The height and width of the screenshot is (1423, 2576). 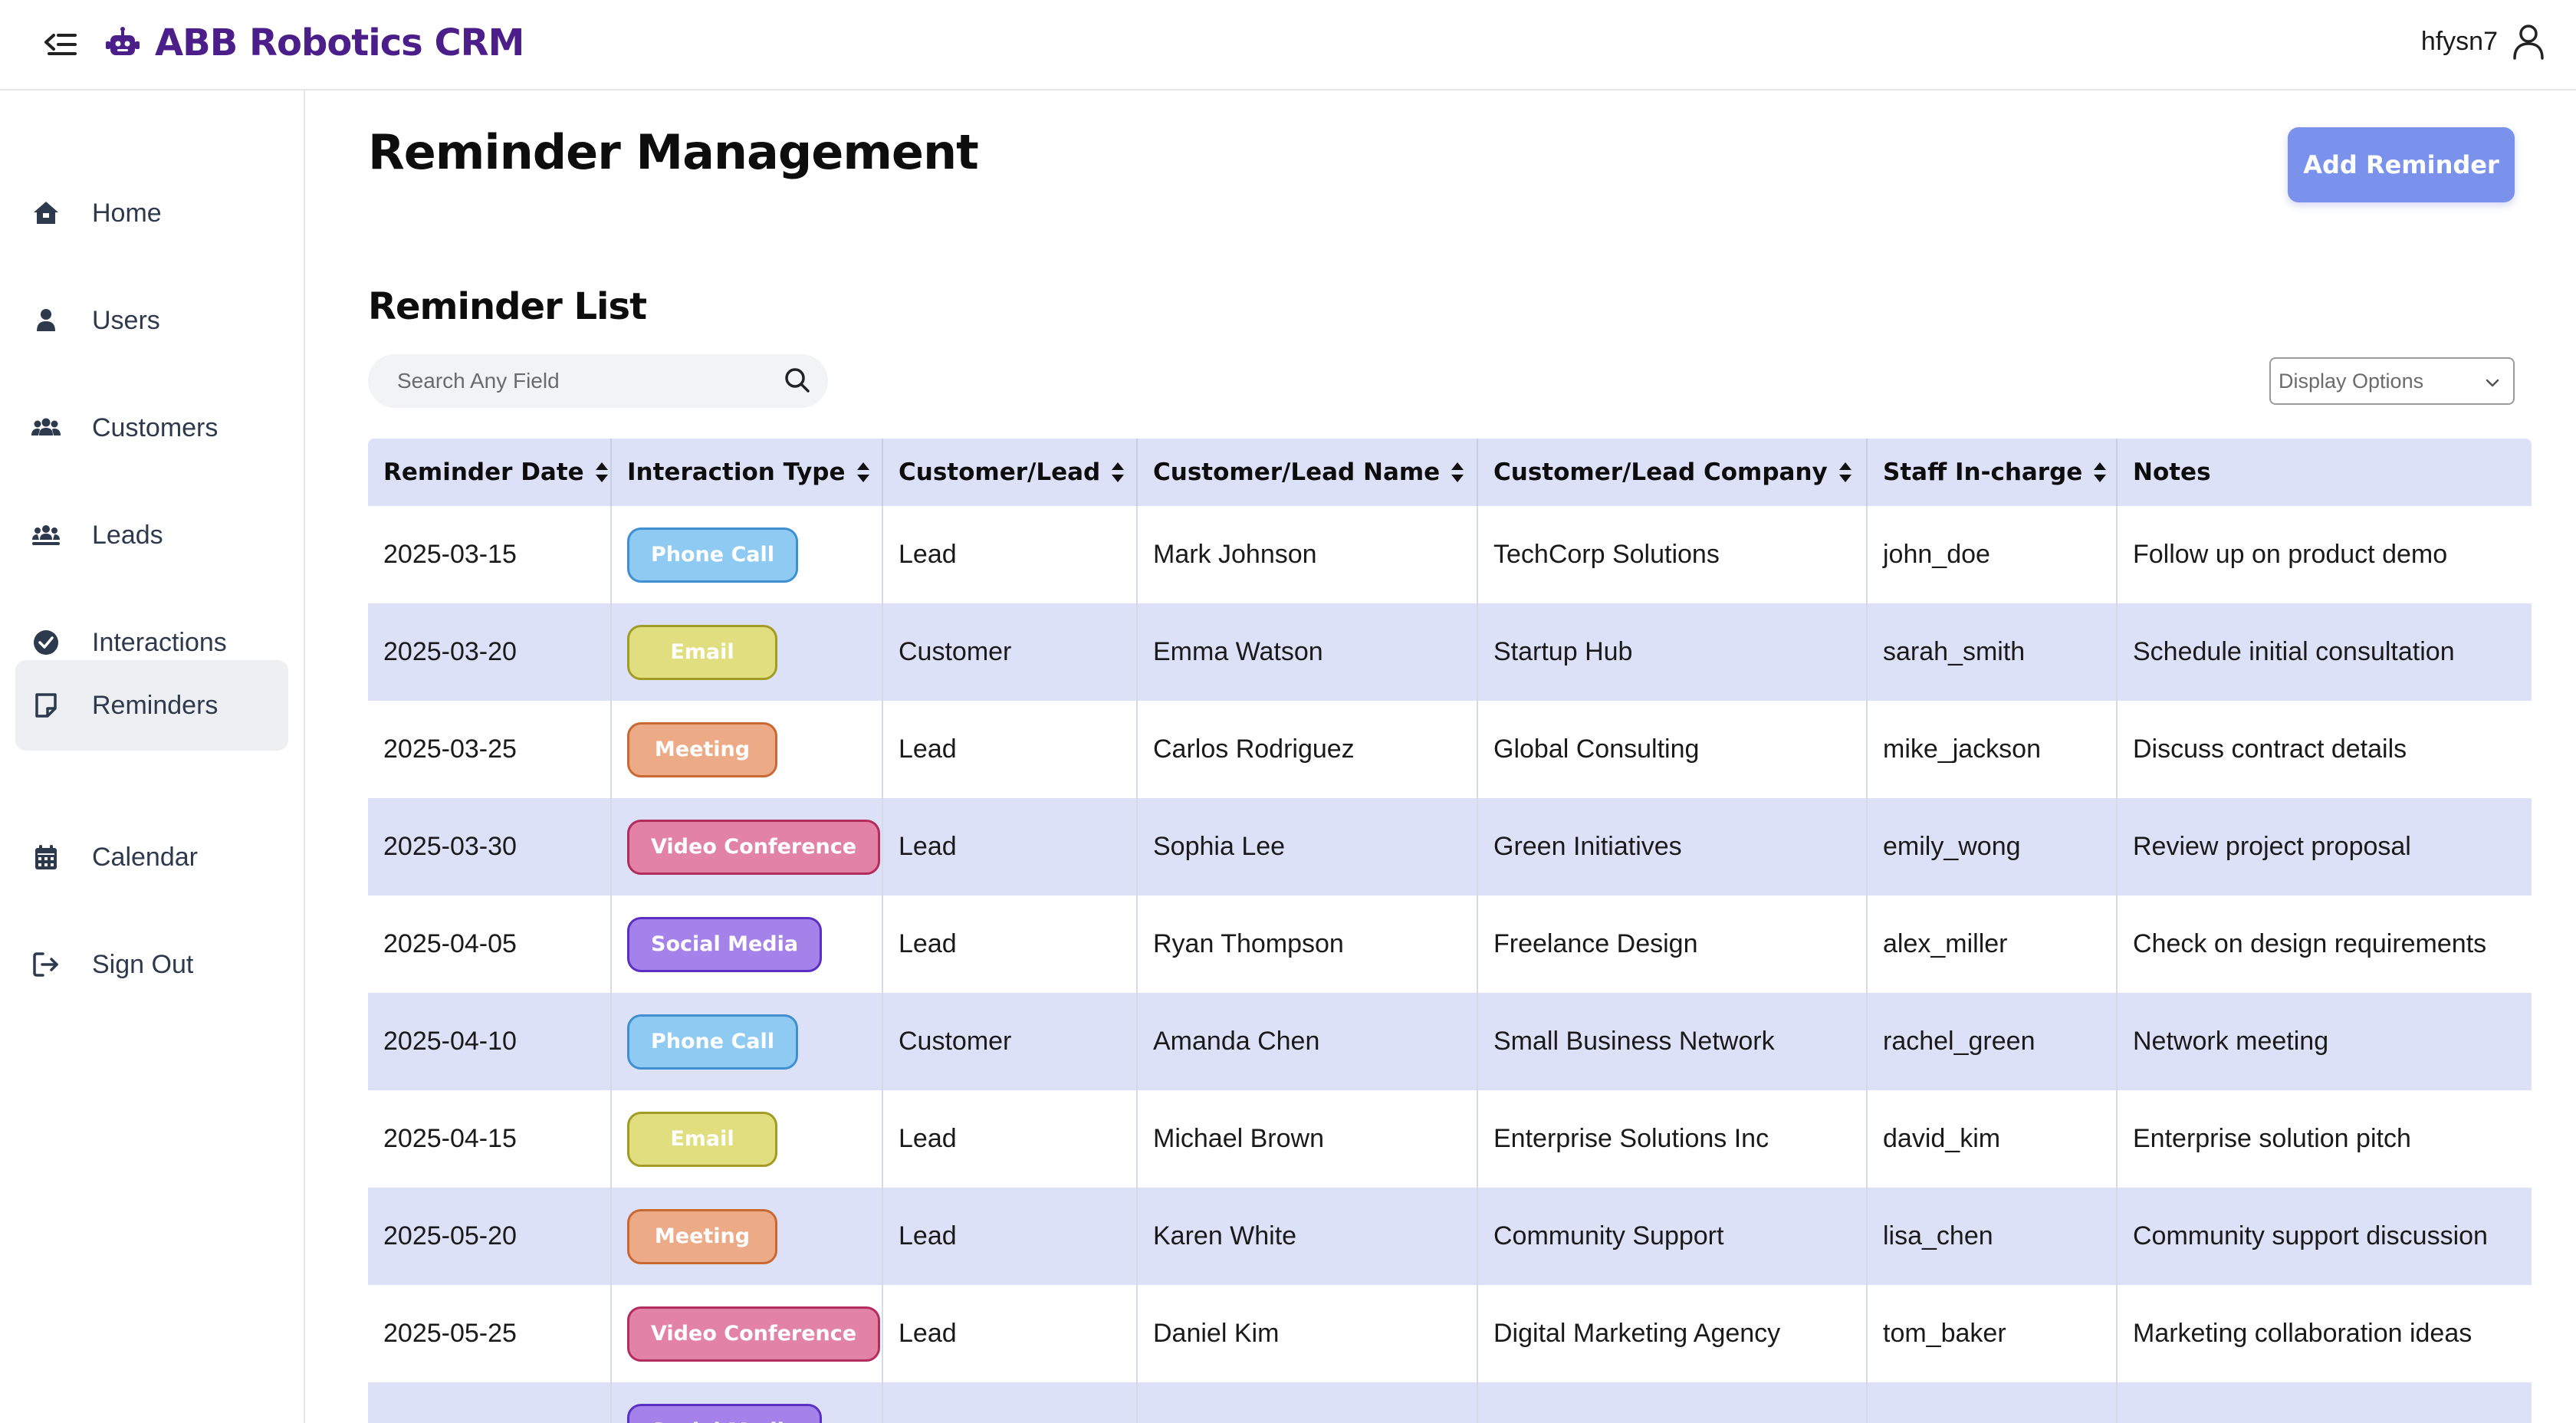 I want to click on page-title: Reminder Management, so click(x=674, y=152).